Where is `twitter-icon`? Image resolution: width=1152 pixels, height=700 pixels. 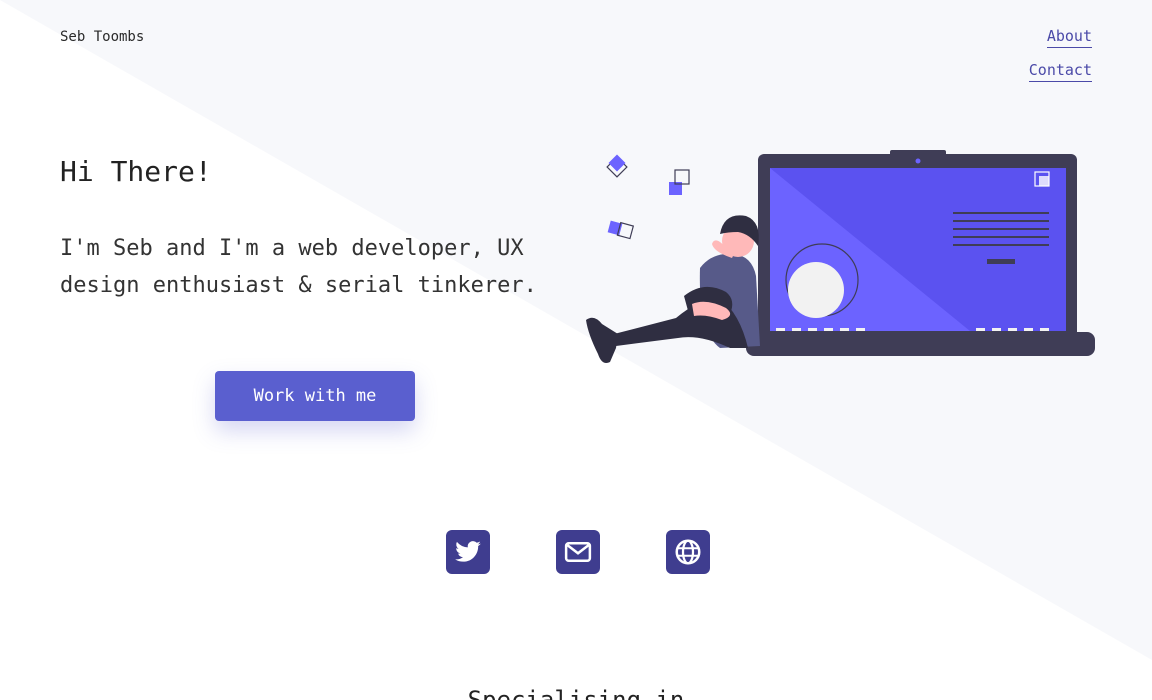
twitter-icon is located at coordinates (468, 551).